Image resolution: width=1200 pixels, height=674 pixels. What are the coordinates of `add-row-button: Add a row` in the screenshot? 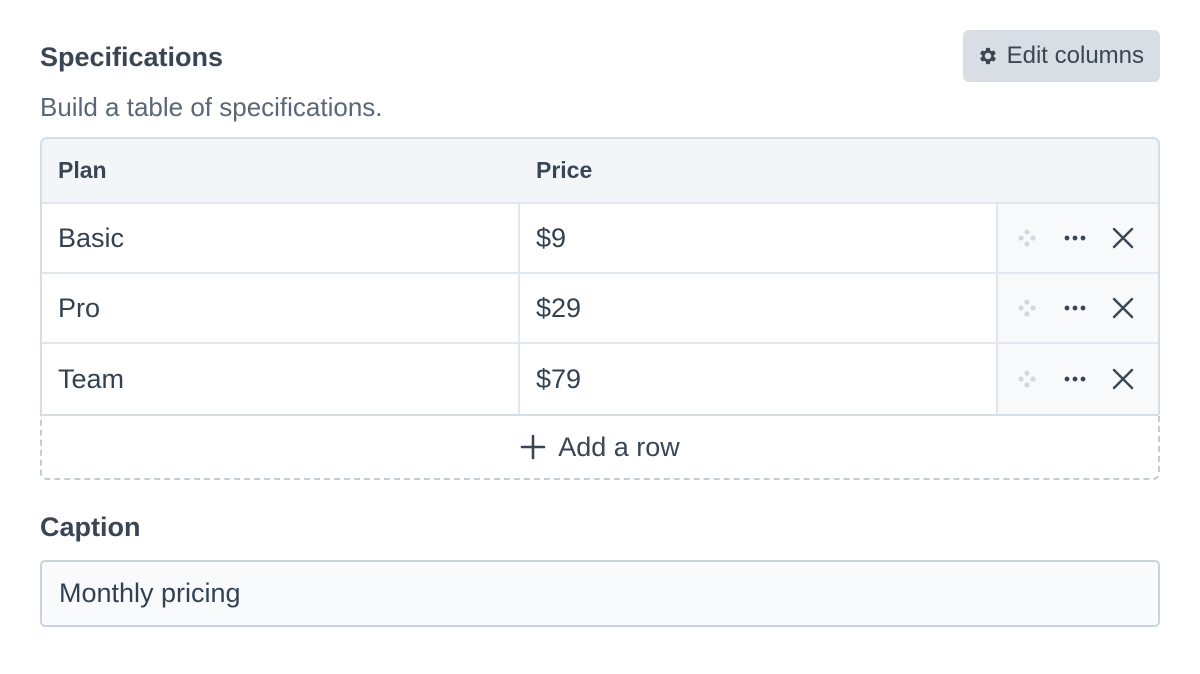 It's located at (600, 447).